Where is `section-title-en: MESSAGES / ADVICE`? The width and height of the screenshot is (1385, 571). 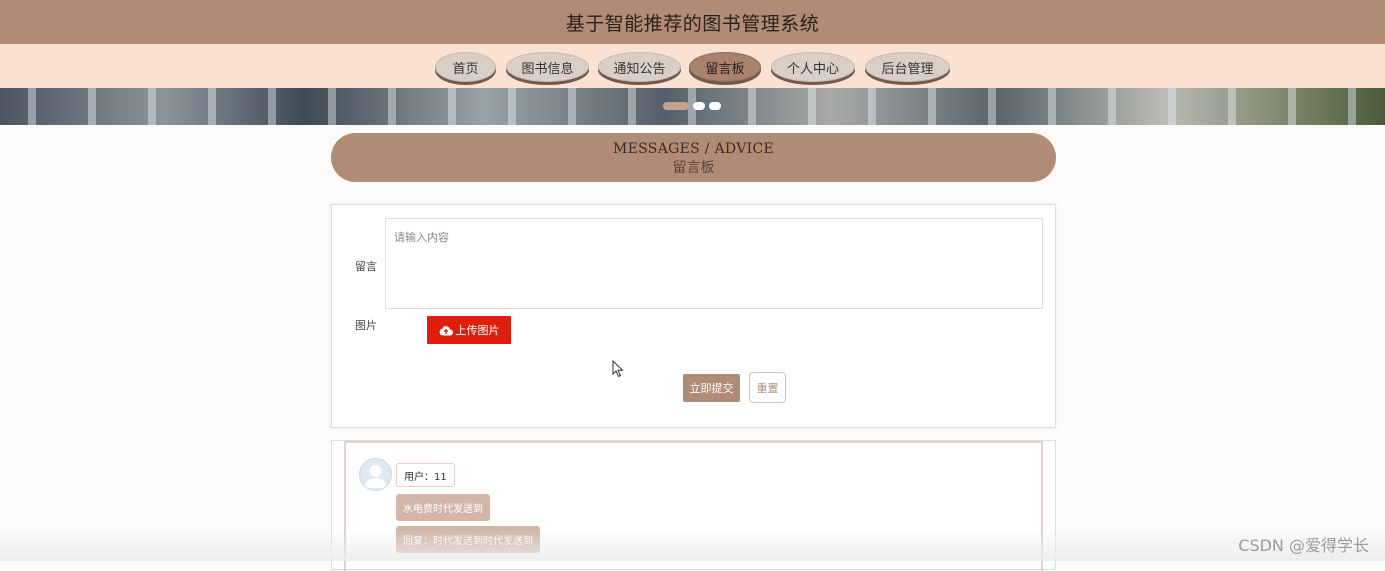 section-title-en: MESSAGES / ADVICE is located at coordinates (693, 149).